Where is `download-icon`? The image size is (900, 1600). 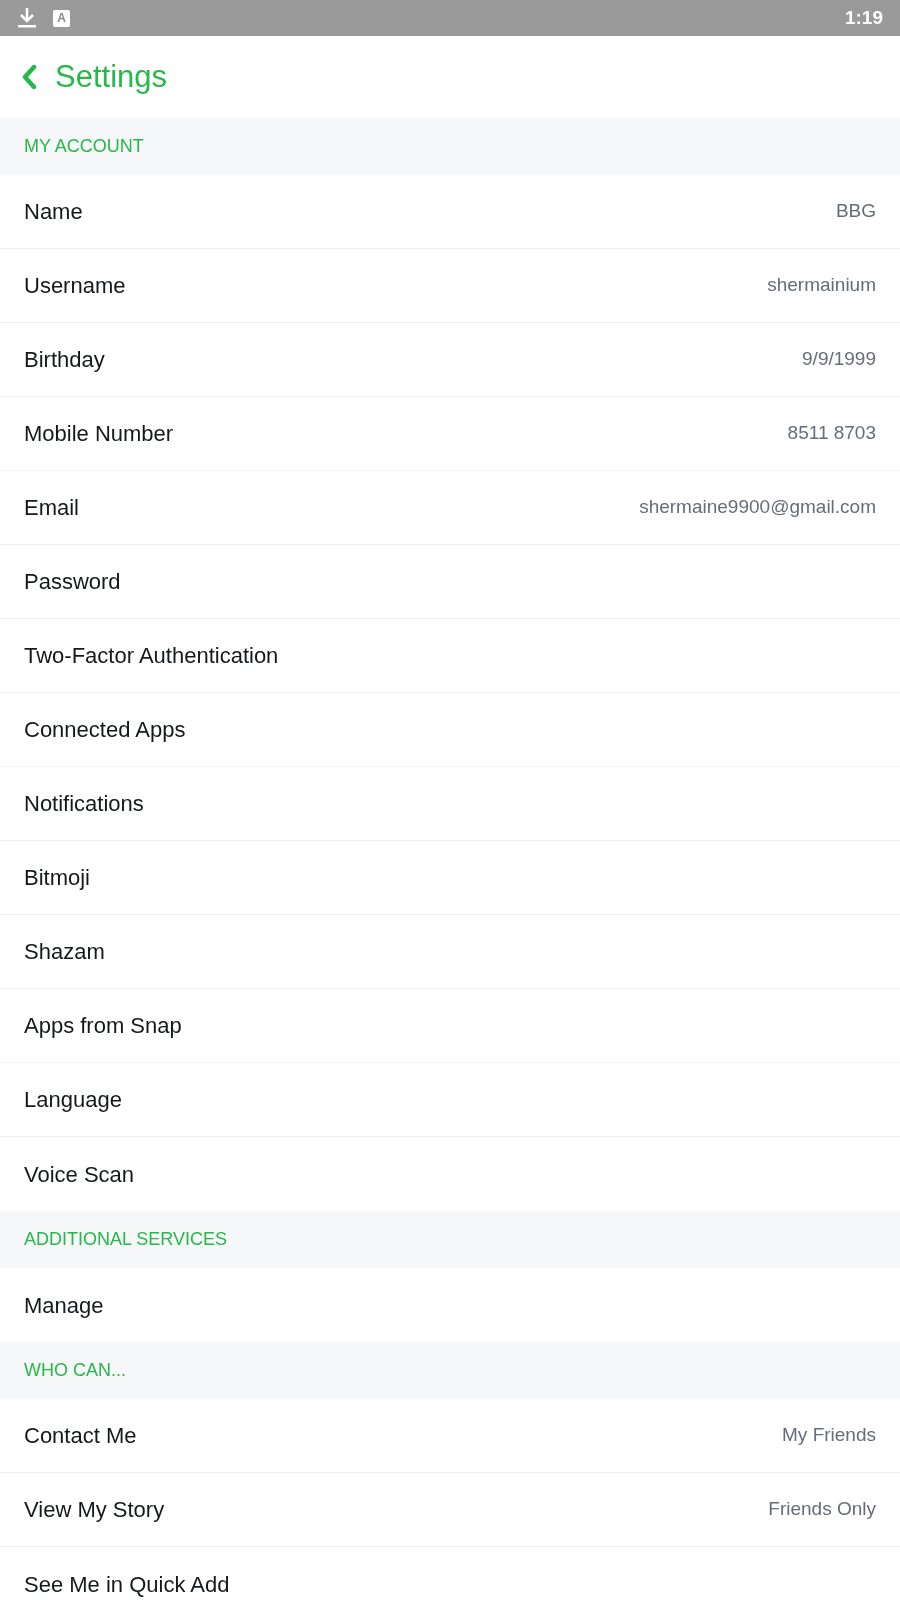
download-icon is located at coordinates (27, 18).